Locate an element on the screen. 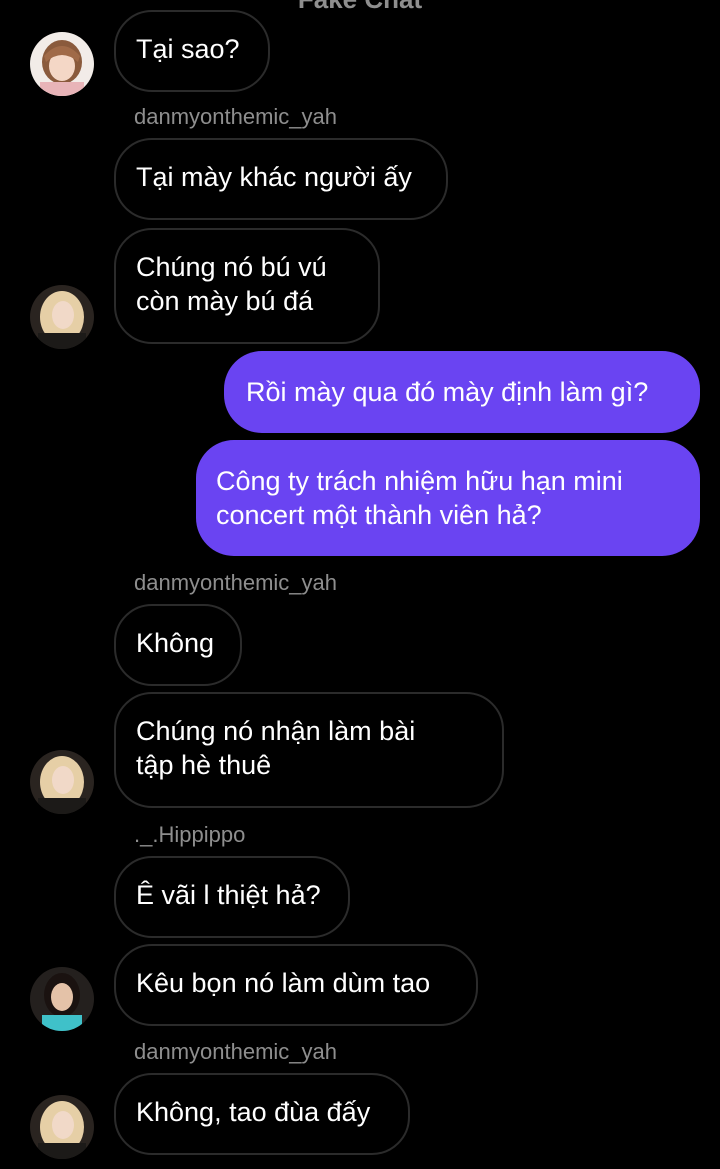 The image size is (720, 1169). message-bubble: Không is located at coordinates (178, 645).